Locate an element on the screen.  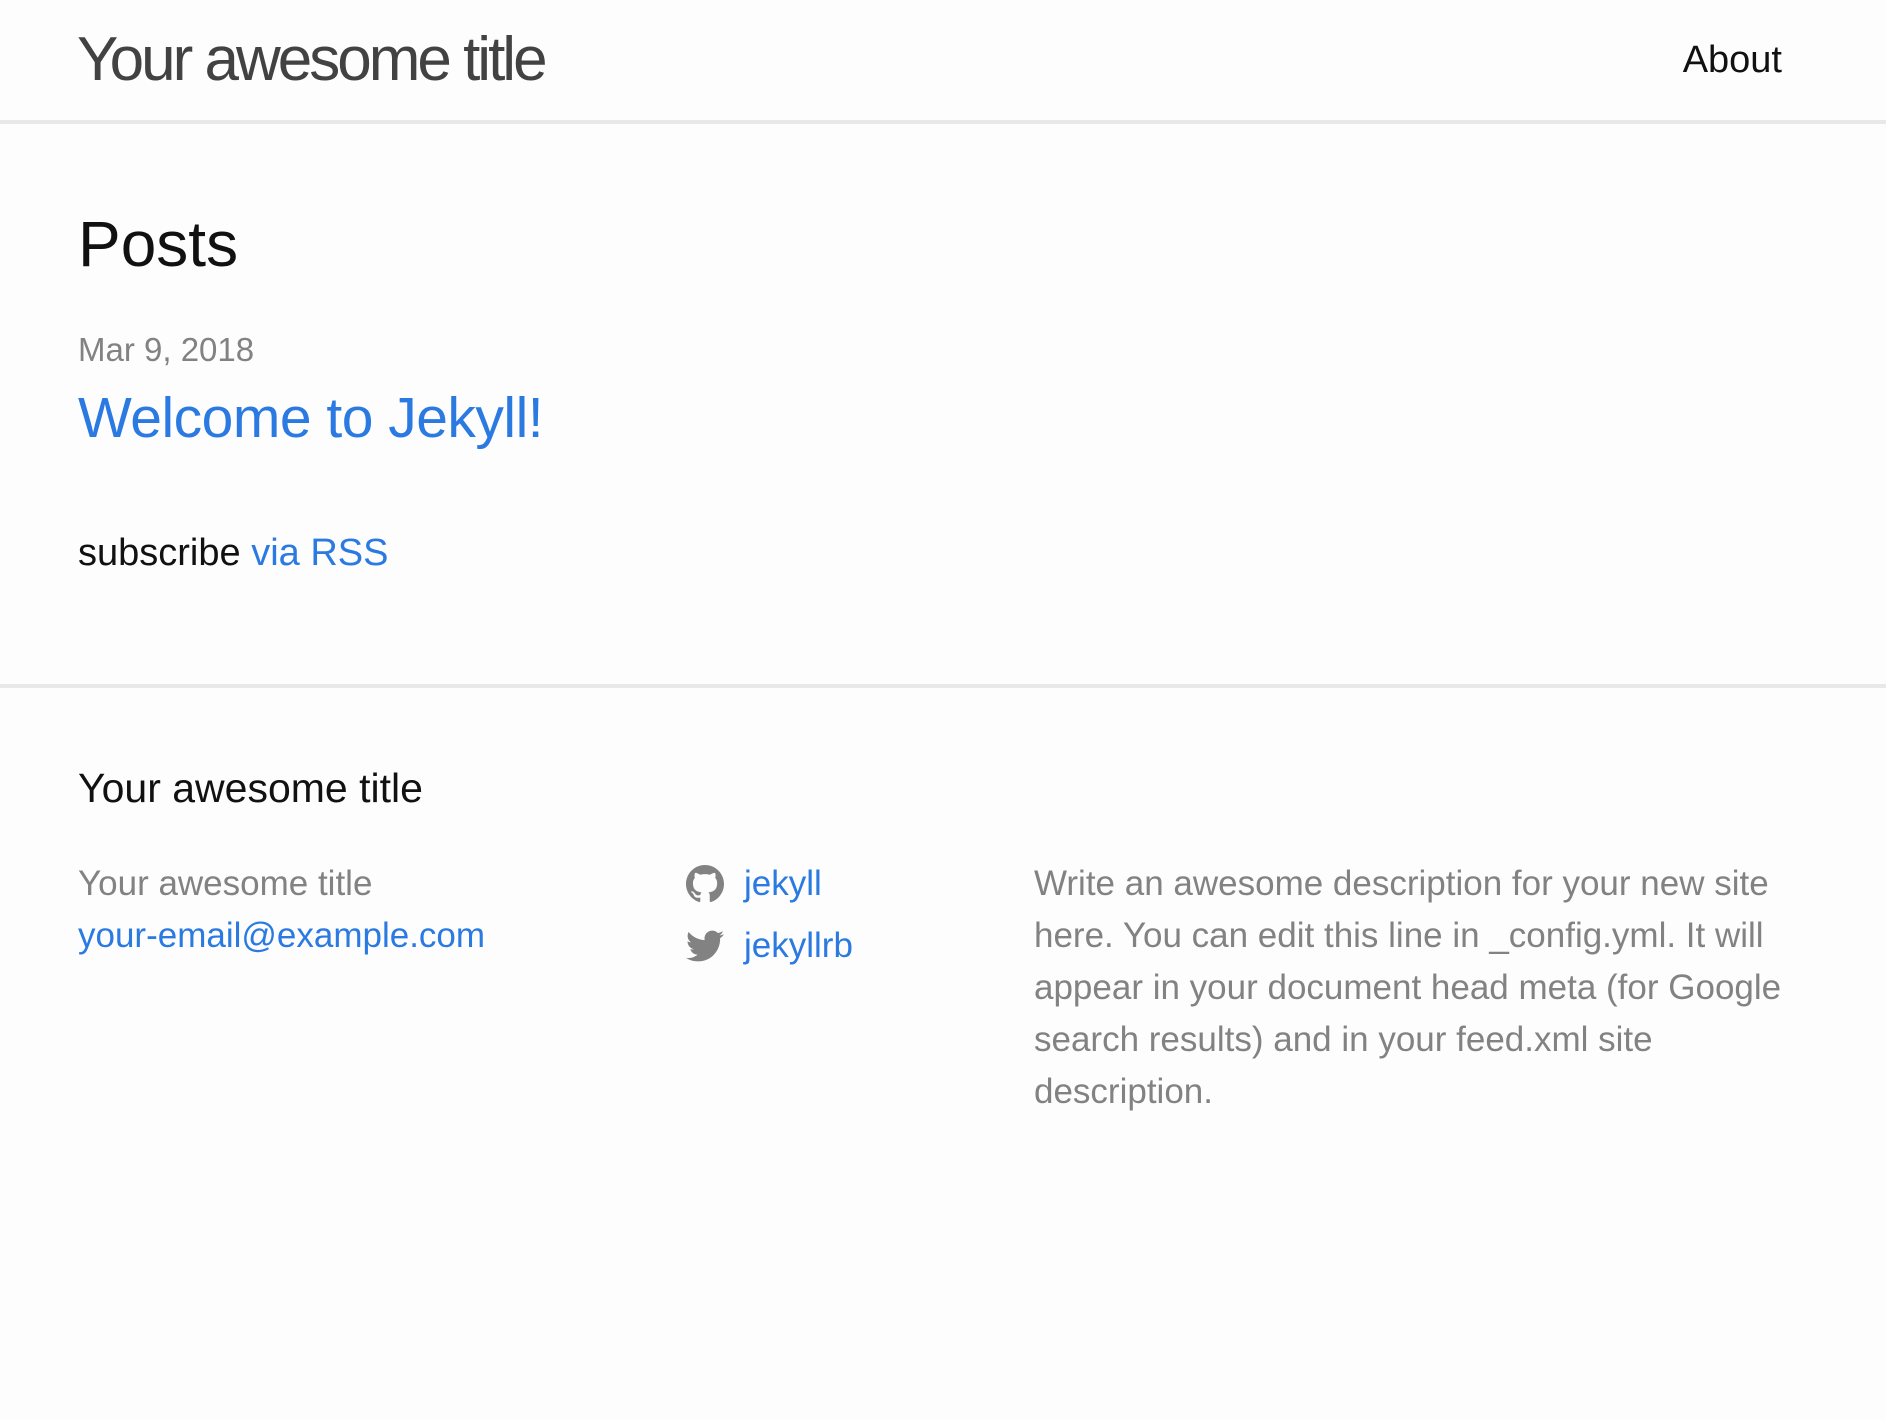
footer-site-name: Your awesome title is located at coordinates (225, 883).